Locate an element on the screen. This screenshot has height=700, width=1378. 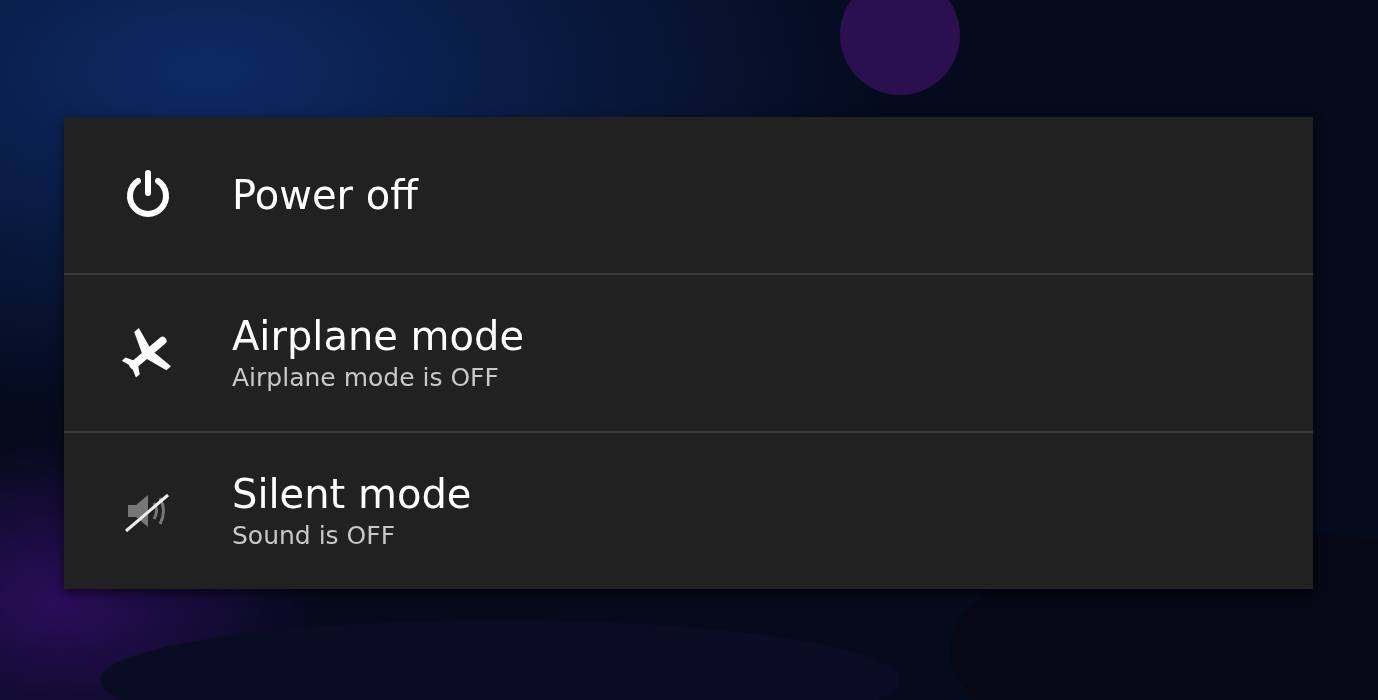
item-status: Sound is OFF is located at coordinates (314, 536).